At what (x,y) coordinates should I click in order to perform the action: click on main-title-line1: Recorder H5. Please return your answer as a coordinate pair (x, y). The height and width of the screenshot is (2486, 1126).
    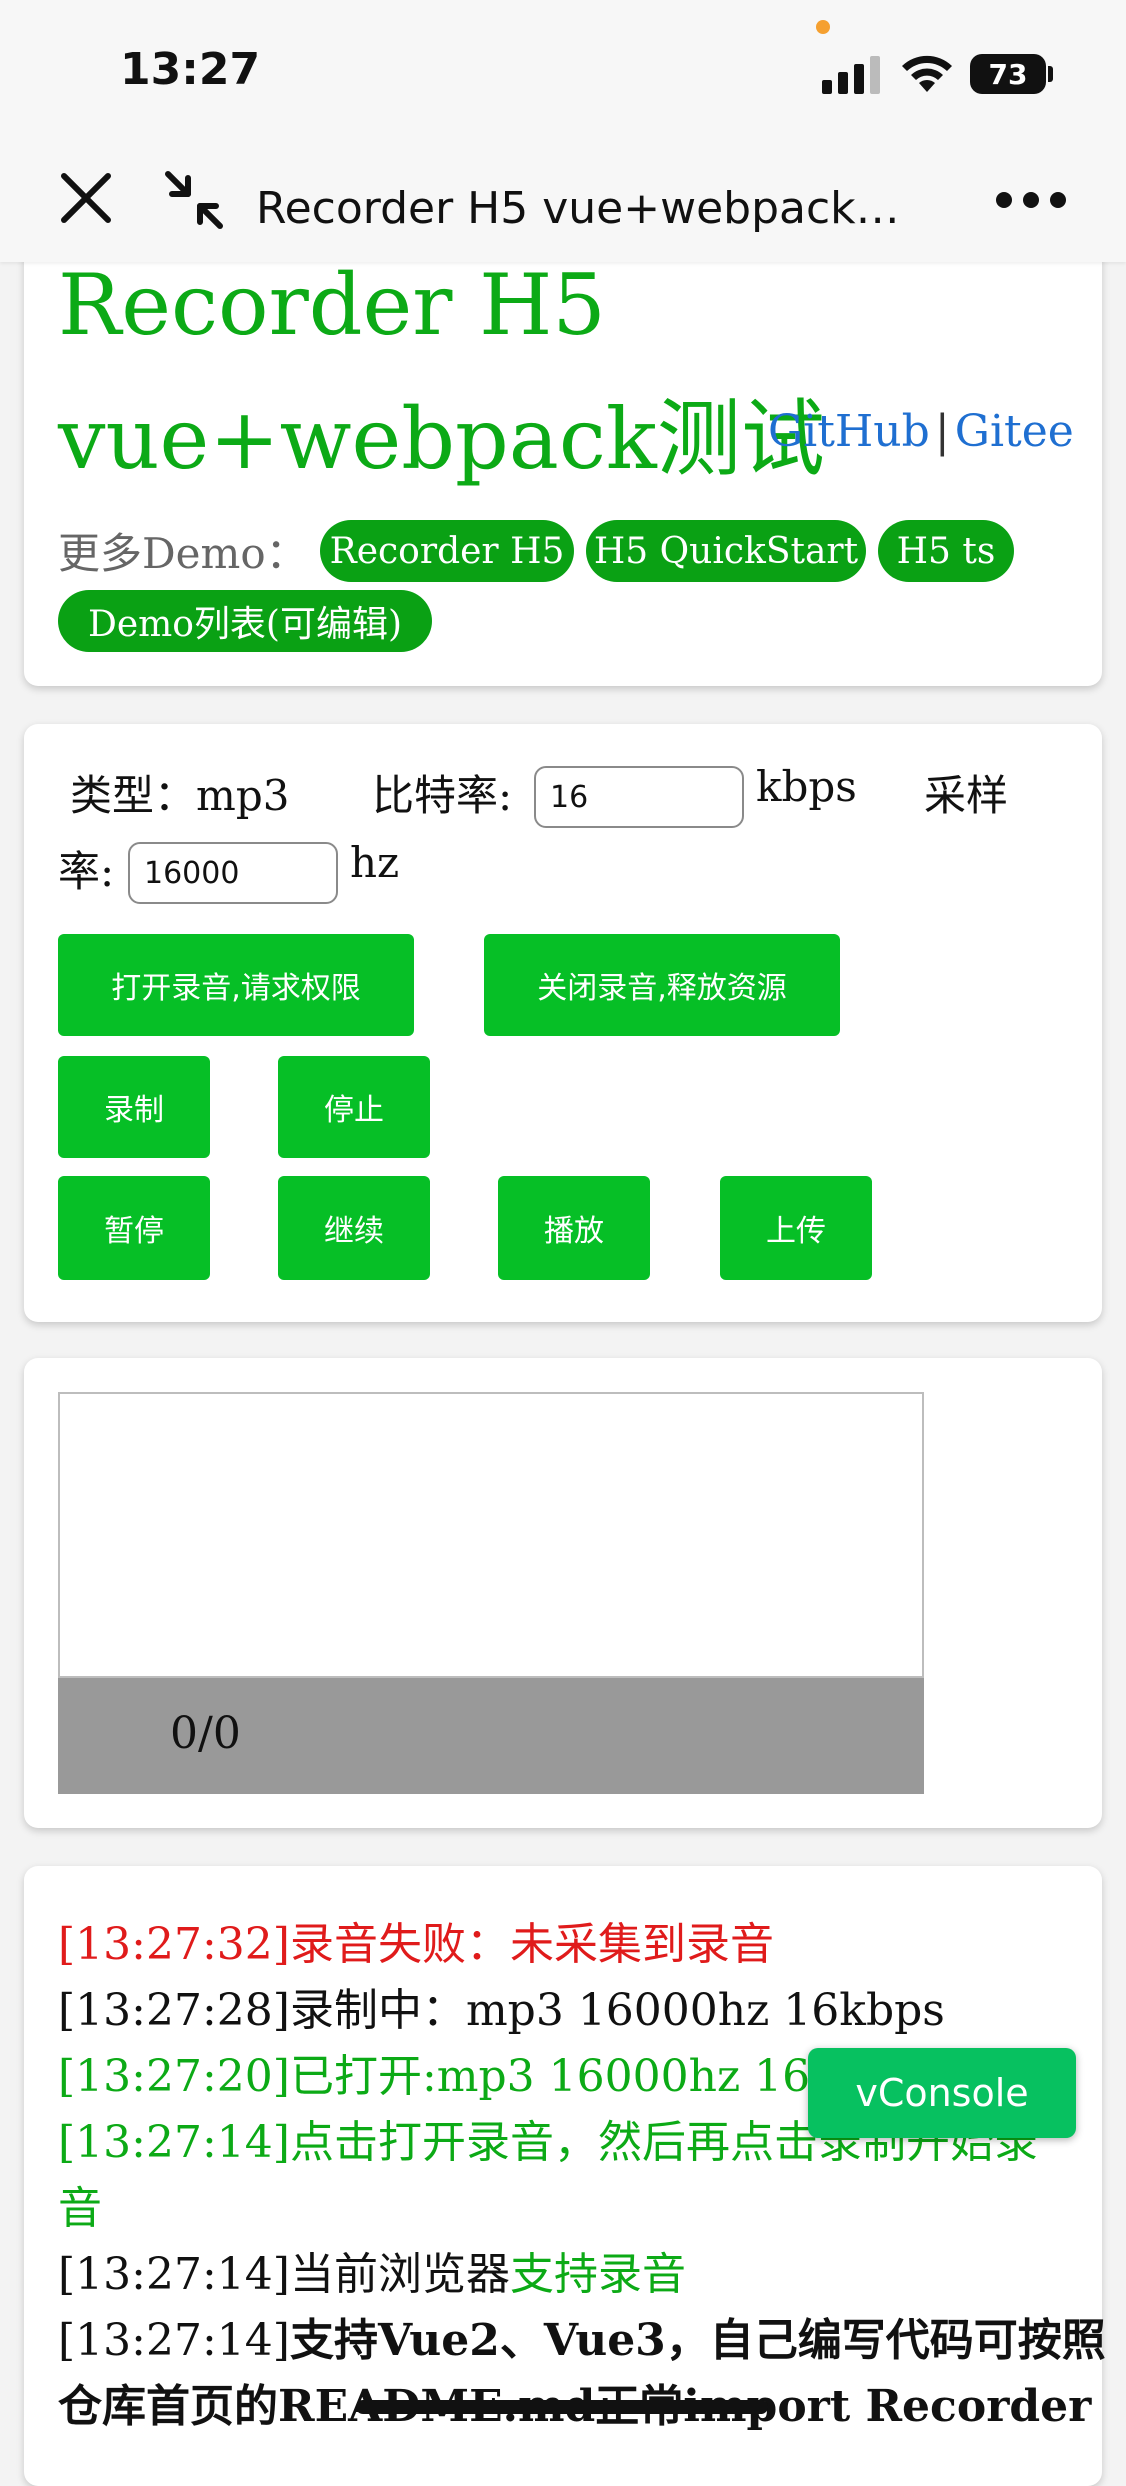
    Looking at the image, I should click on (332, 305).